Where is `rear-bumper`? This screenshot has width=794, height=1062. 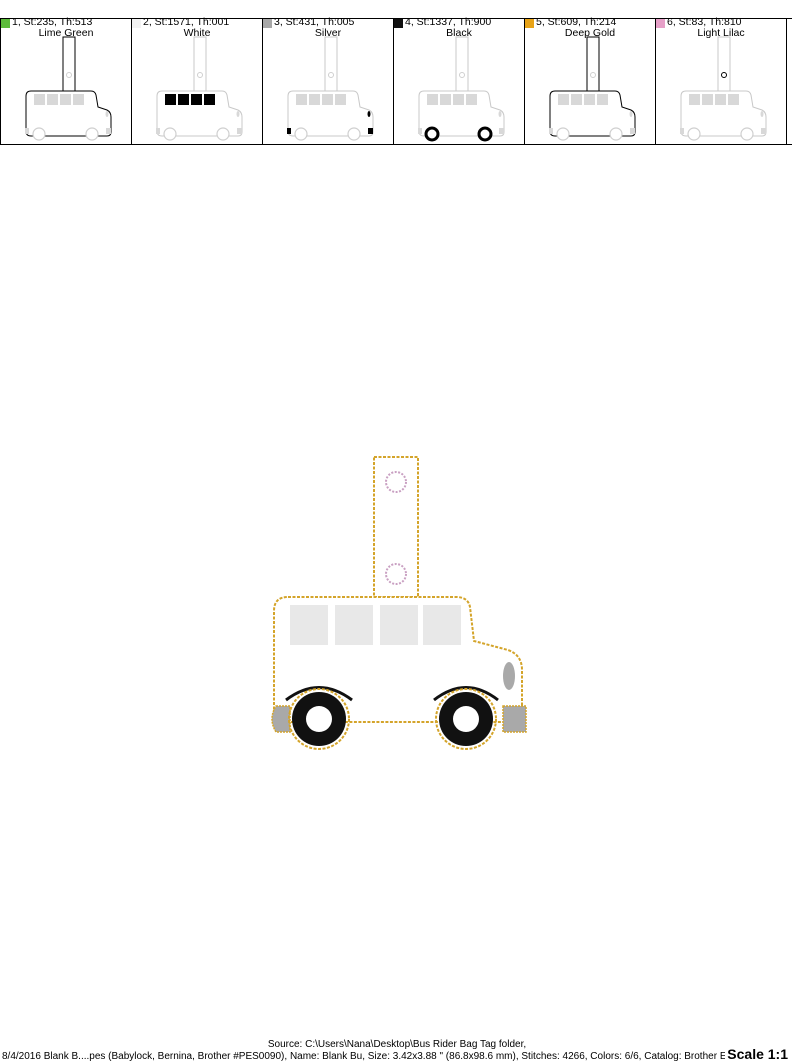
rear-bumper is located at coordinates (281, 719).